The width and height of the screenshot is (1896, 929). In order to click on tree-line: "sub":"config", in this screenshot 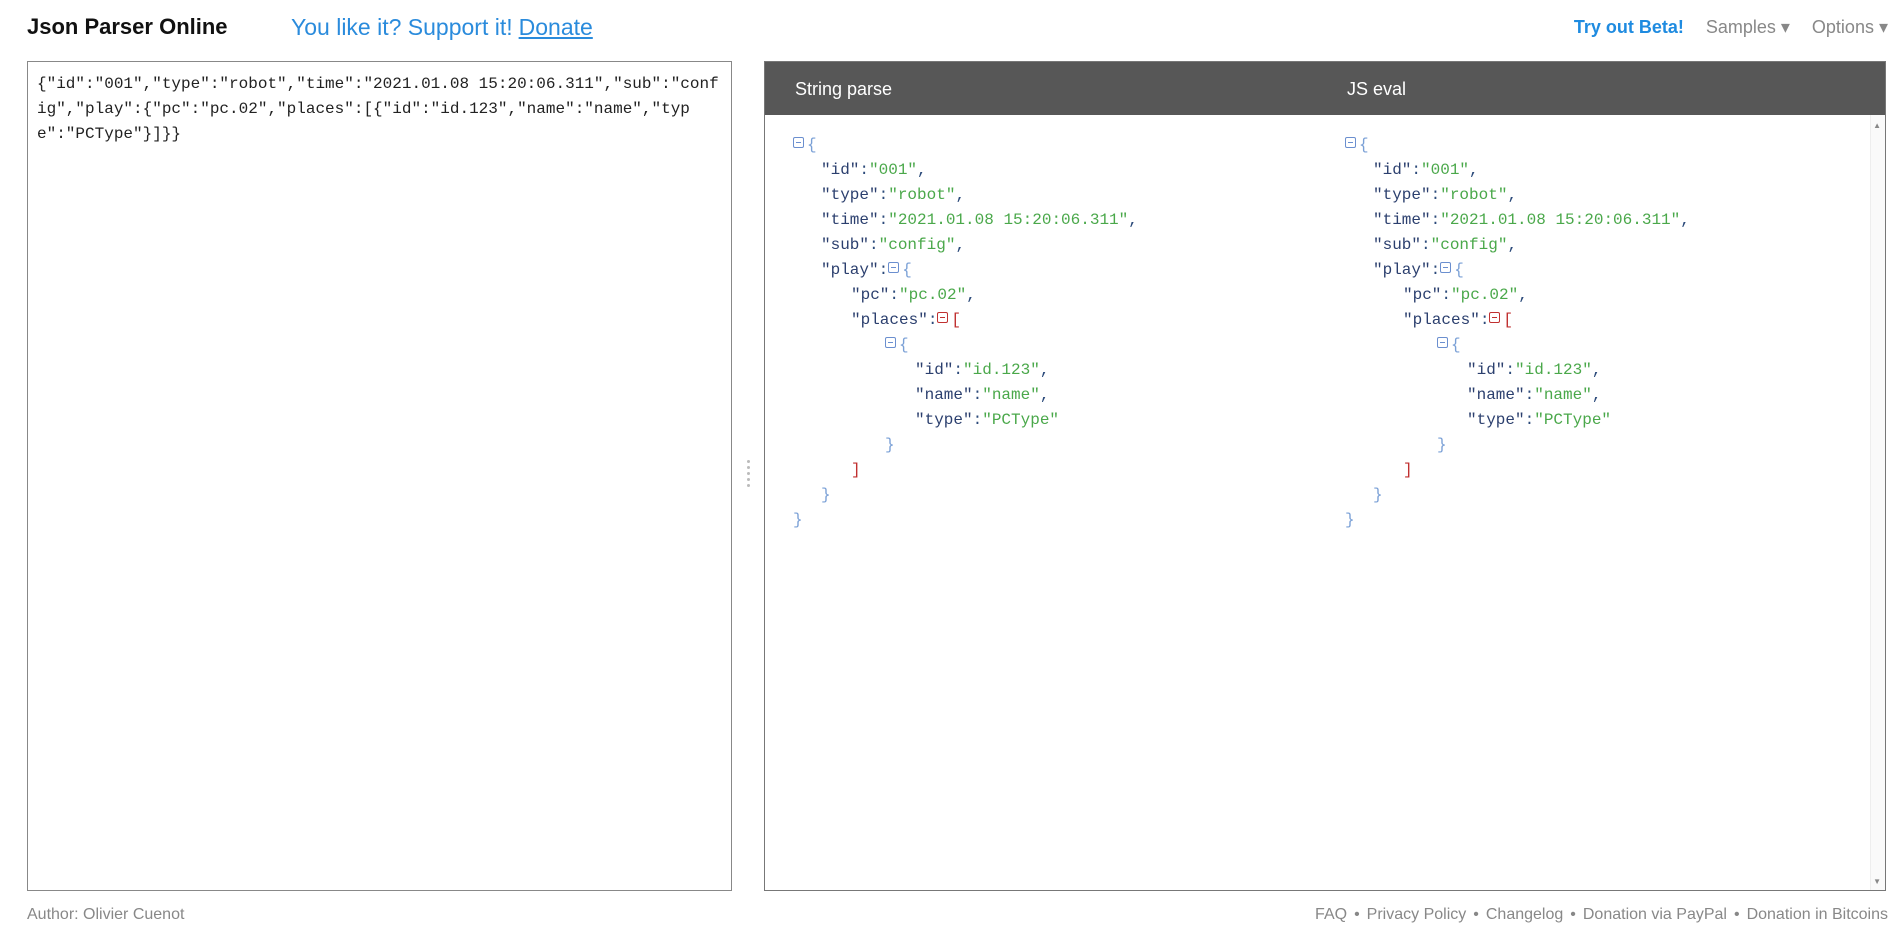, I will do `click(1517, 245)`.